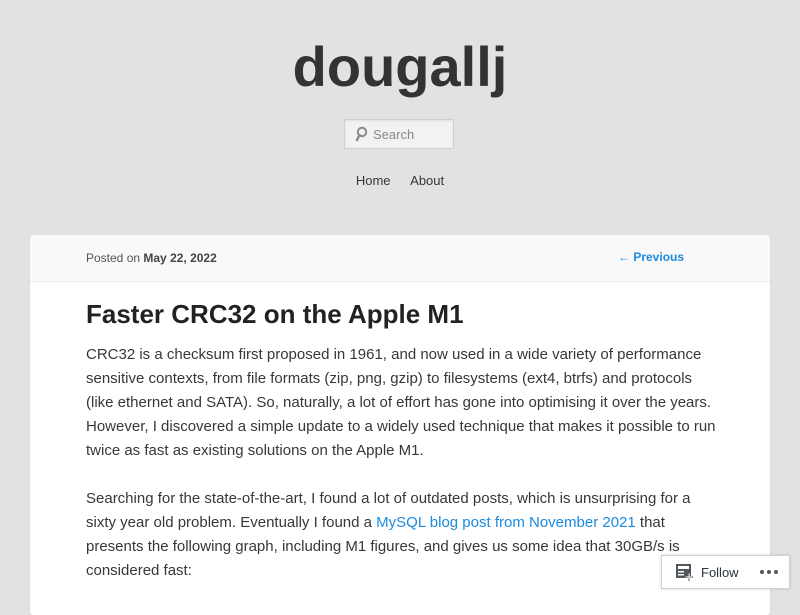 Image resolution: width=800 pixels, height=615 pixels. I want to click on post-meta-bar: Posted on May 22, 2022 ← Previous, so click(400, 258).